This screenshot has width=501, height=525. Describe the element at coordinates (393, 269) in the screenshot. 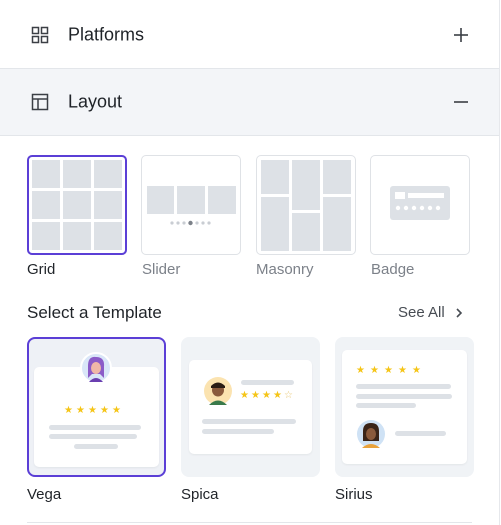

I see `layout-label-badge: Badge` at that location.